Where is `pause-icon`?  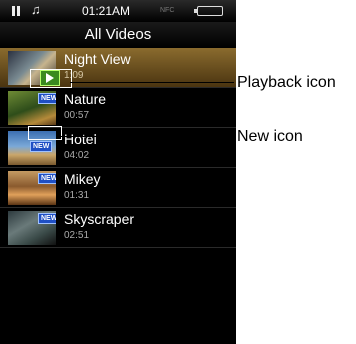
pause-icon is located at coordinates (17, 11).